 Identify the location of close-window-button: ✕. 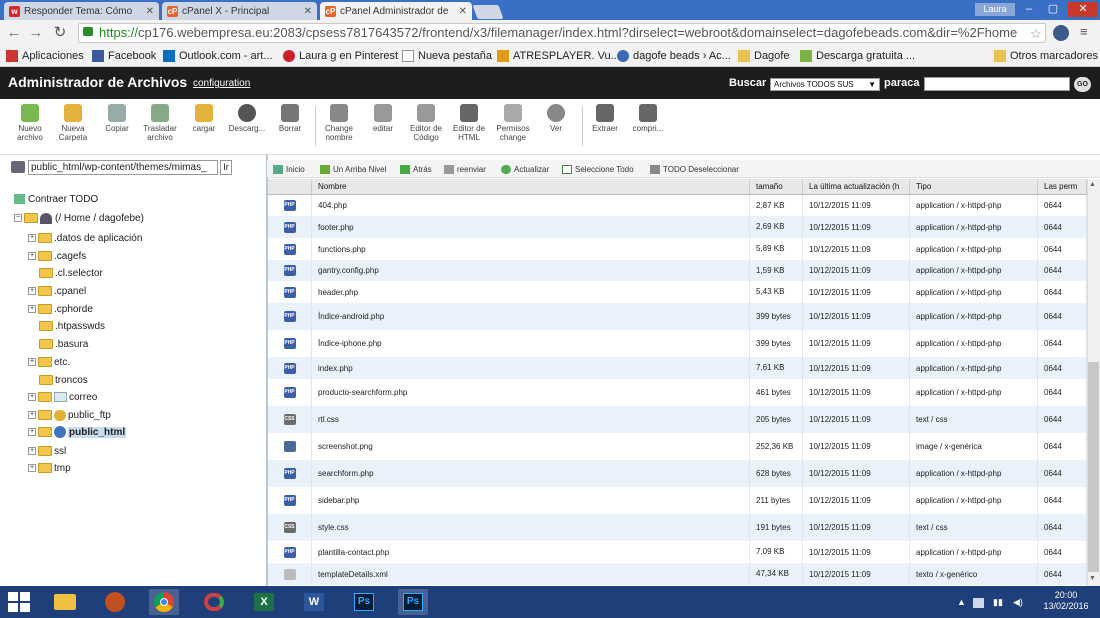
(1083, 9).